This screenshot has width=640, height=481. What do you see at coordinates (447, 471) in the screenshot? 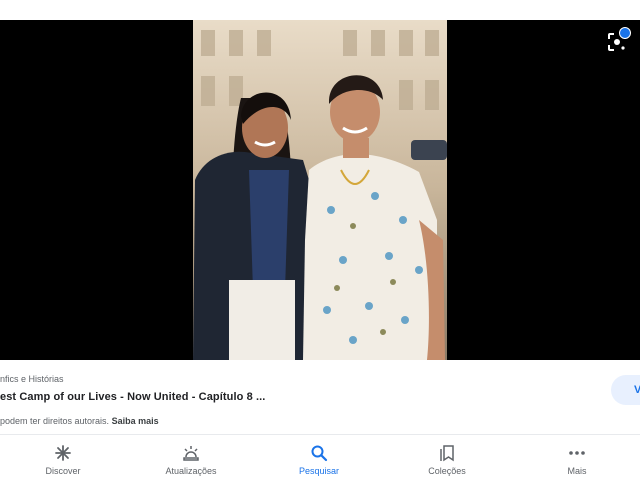
I see `nav-label-collections: Coleções` at bounding box center [447, 471].